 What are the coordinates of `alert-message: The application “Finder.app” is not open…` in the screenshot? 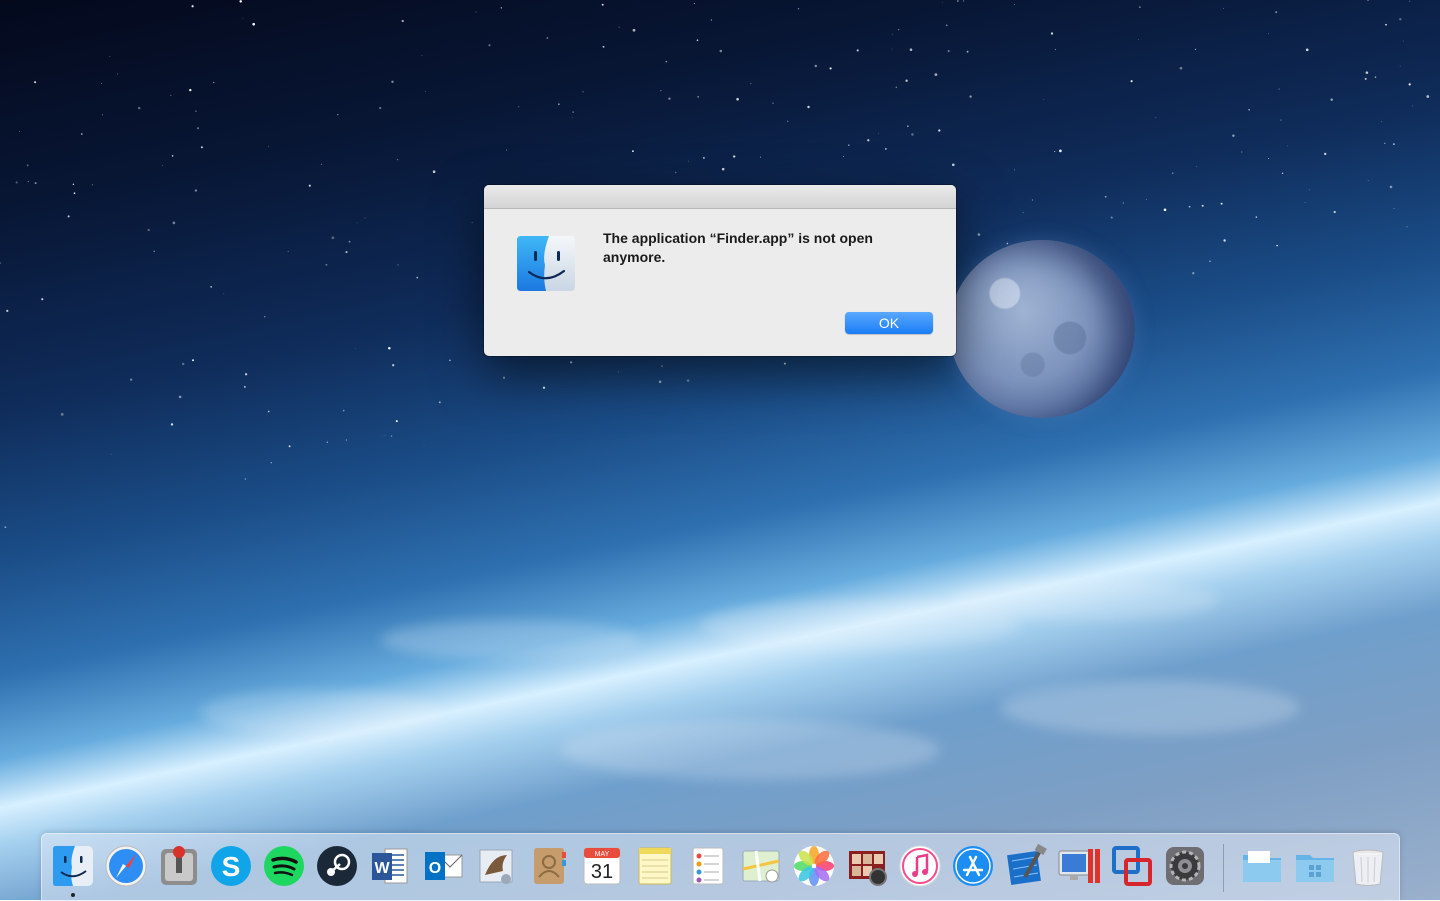 It's located at (738, 247).